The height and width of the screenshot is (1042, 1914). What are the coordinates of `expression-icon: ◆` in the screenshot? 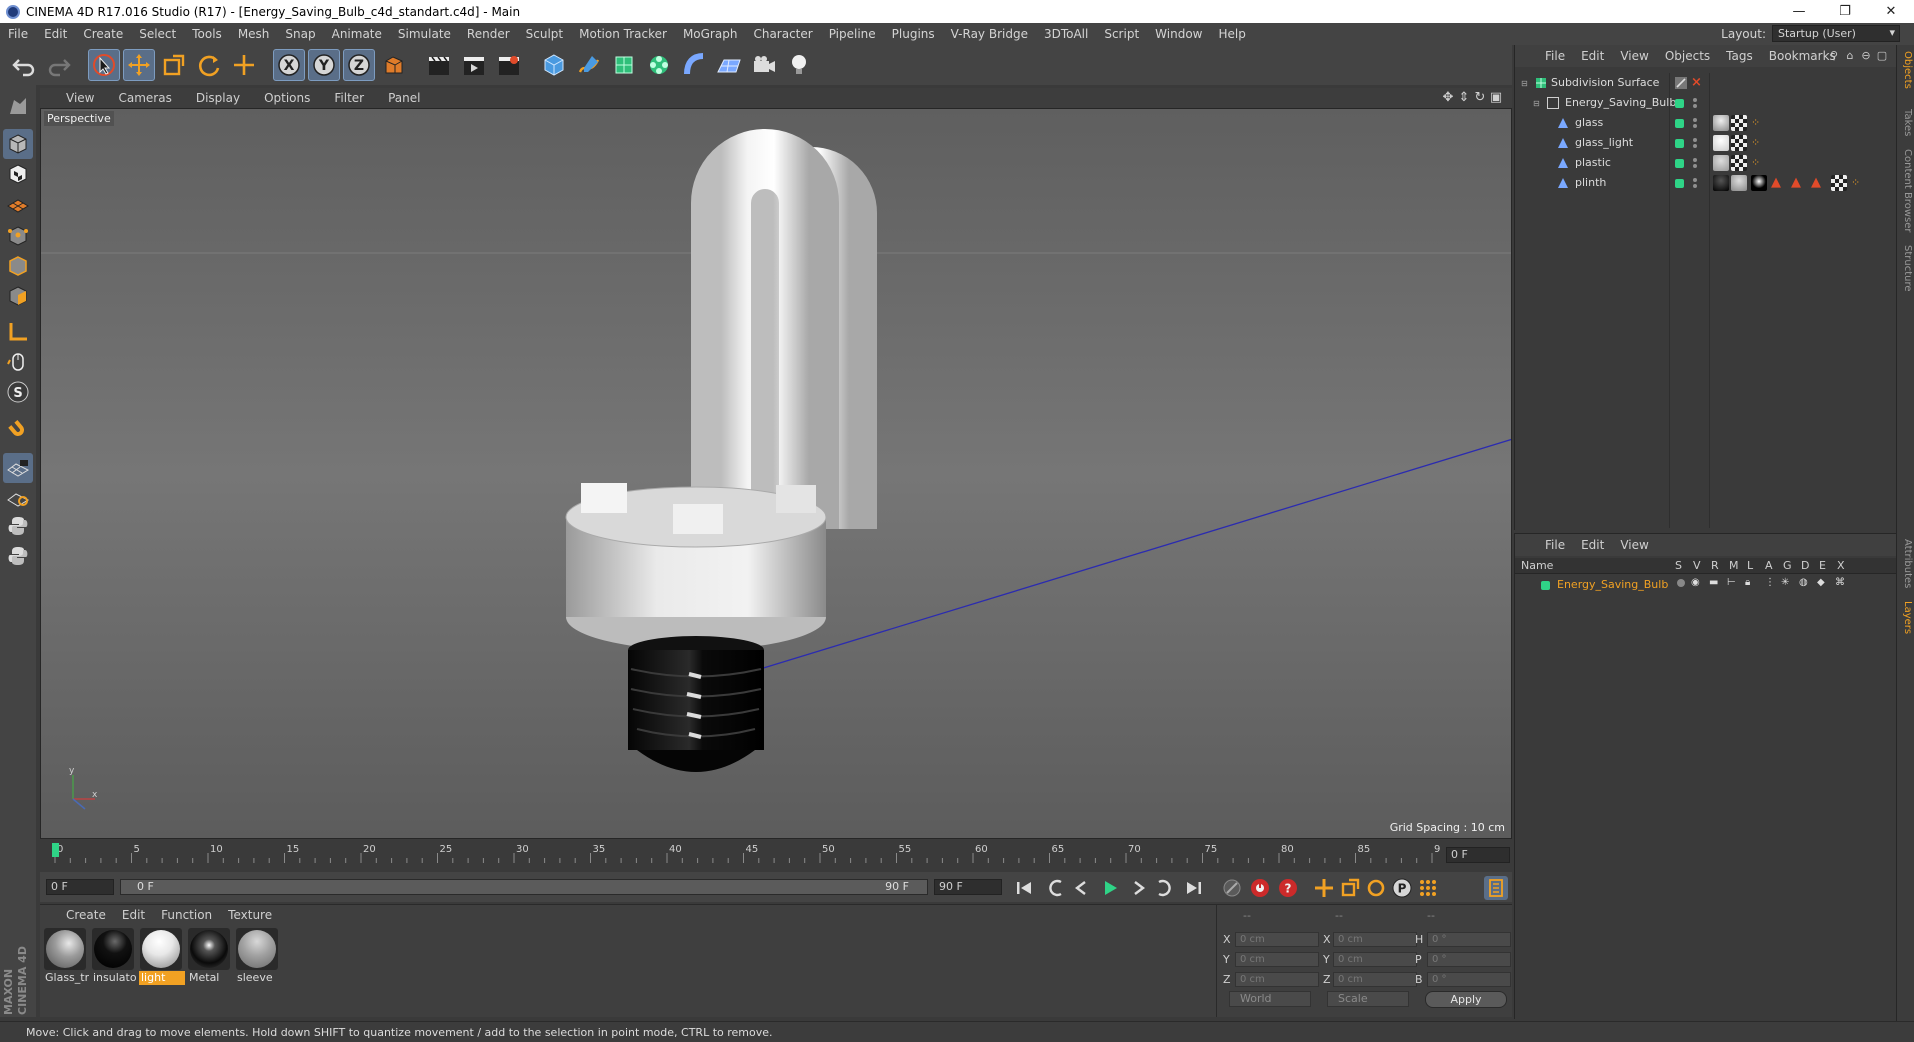 It's located at (1821, 582).